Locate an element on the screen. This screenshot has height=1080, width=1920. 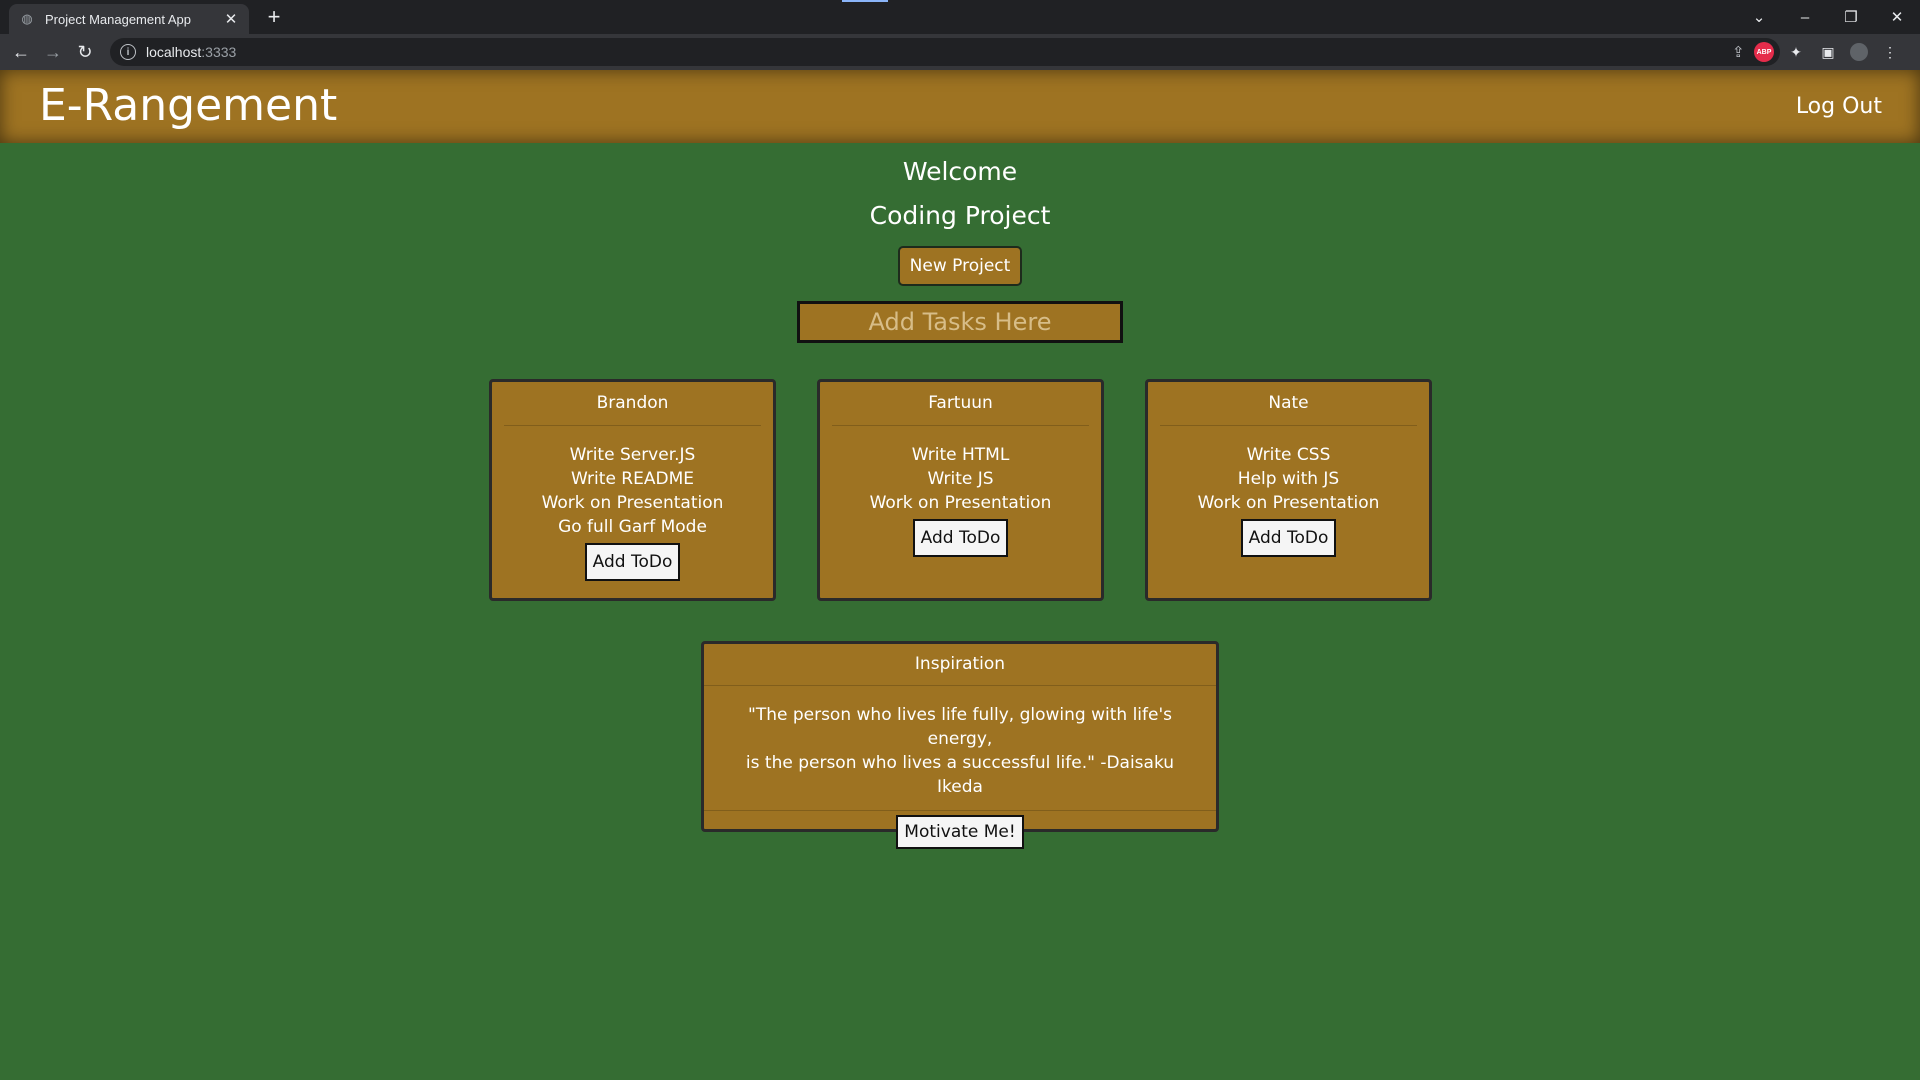
task-item: Write Server.JS is located at coordinates (632, 455).